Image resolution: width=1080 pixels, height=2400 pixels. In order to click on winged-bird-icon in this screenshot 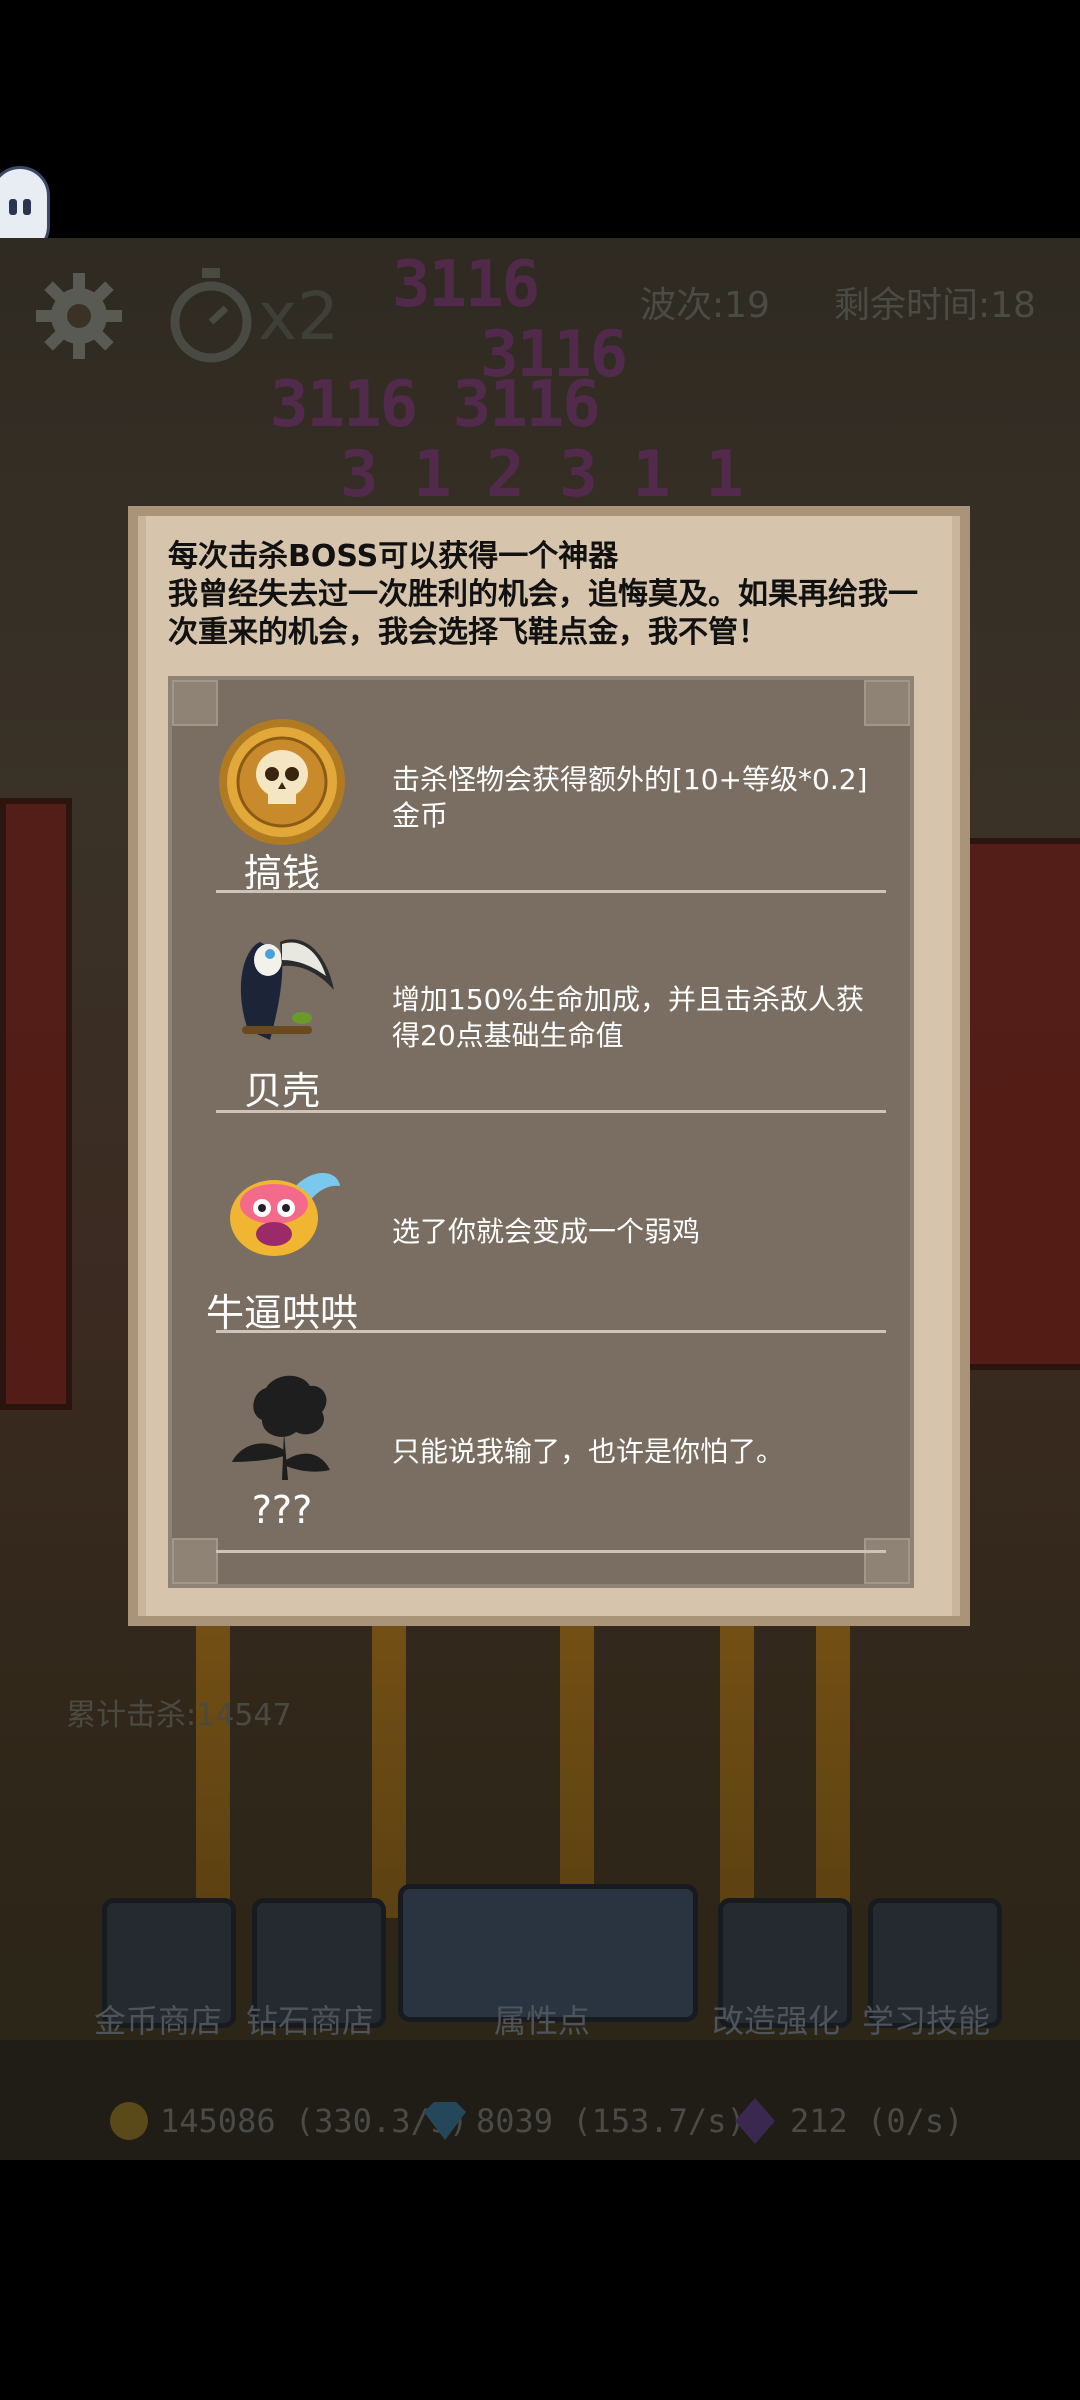, I will do `click(285, 1214)`.